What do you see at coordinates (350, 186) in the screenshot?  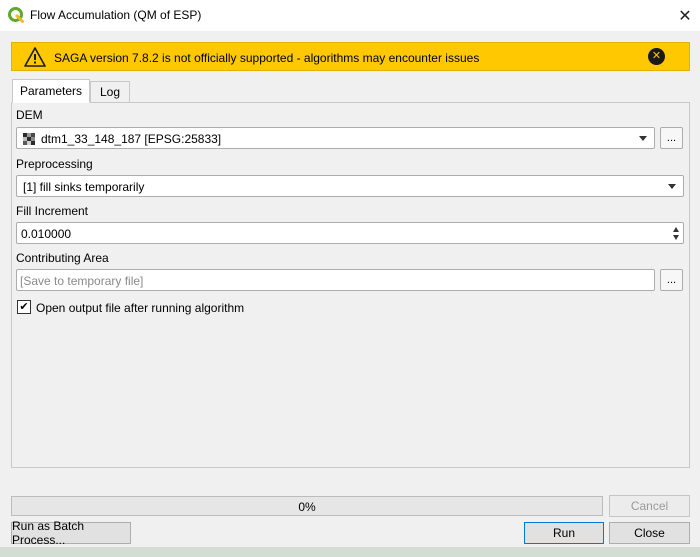 I see `preprocessing-select: [1] fill sinks temporarily` at bounding box center [350, 186].